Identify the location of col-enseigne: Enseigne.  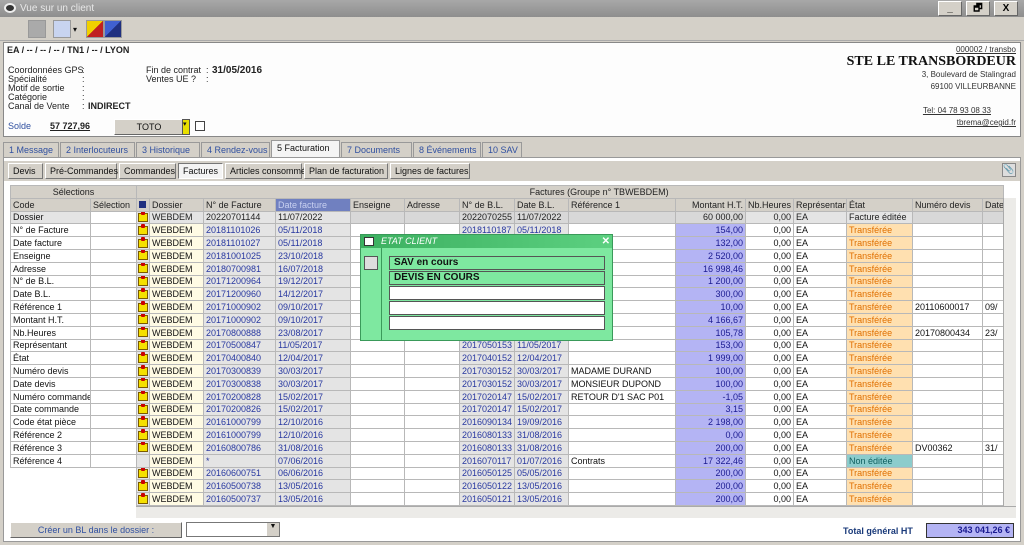
(377, 204).